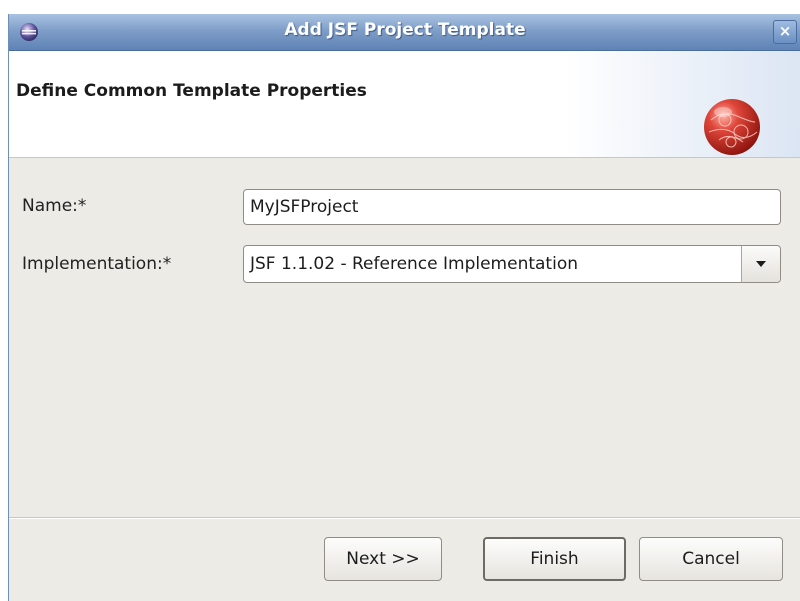 Image resolution: width=800 pixels, height=601 pixels. I want to click on chevron-down-icon, so click(761, 264).